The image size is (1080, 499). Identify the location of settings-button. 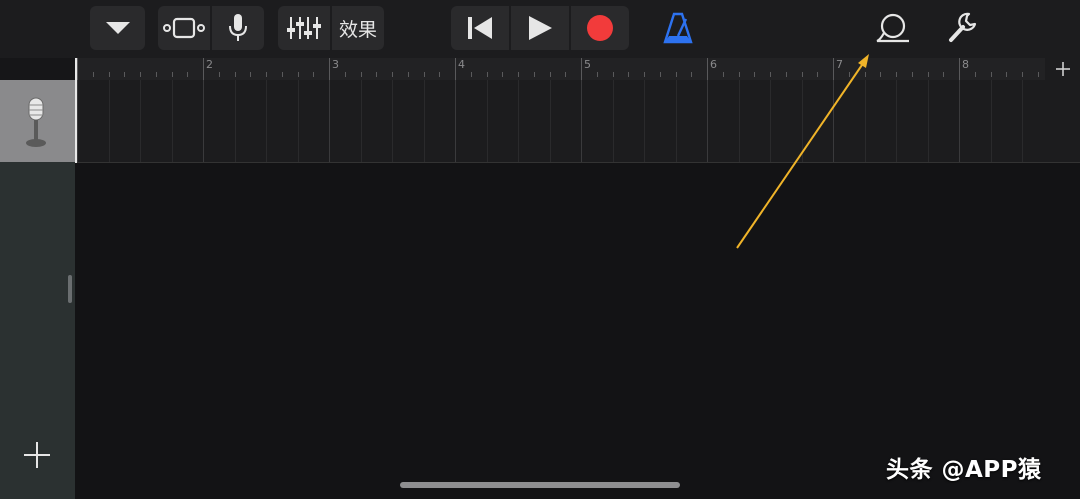
(963, 28).